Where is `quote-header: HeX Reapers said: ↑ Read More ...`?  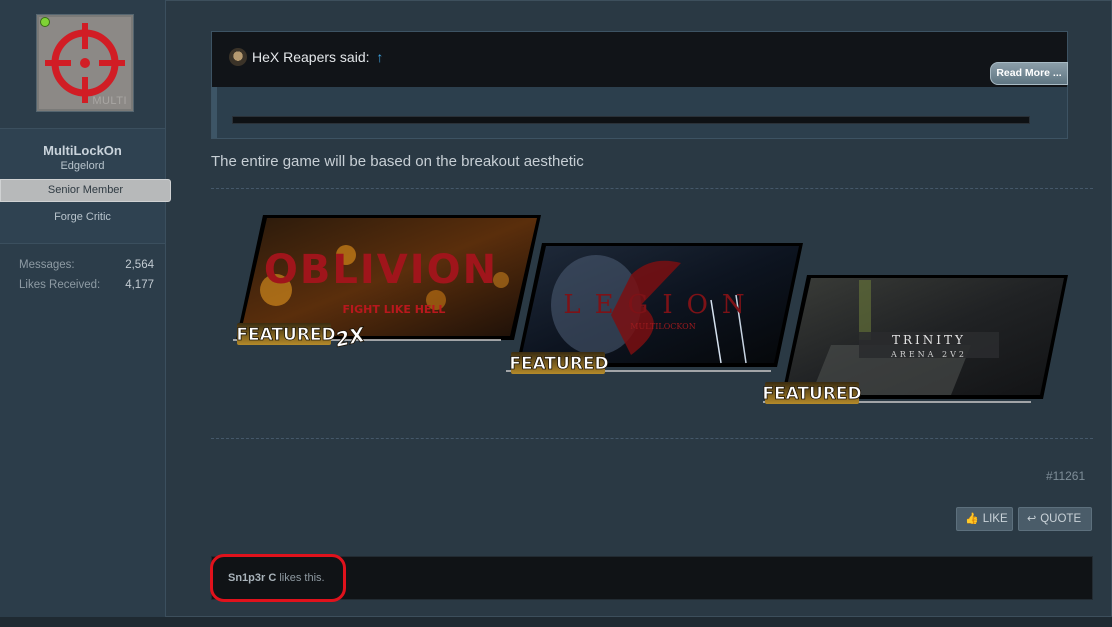
quote-header: HeX Reapers said: ↑ Read More ... is located at coordinates (640, 59).